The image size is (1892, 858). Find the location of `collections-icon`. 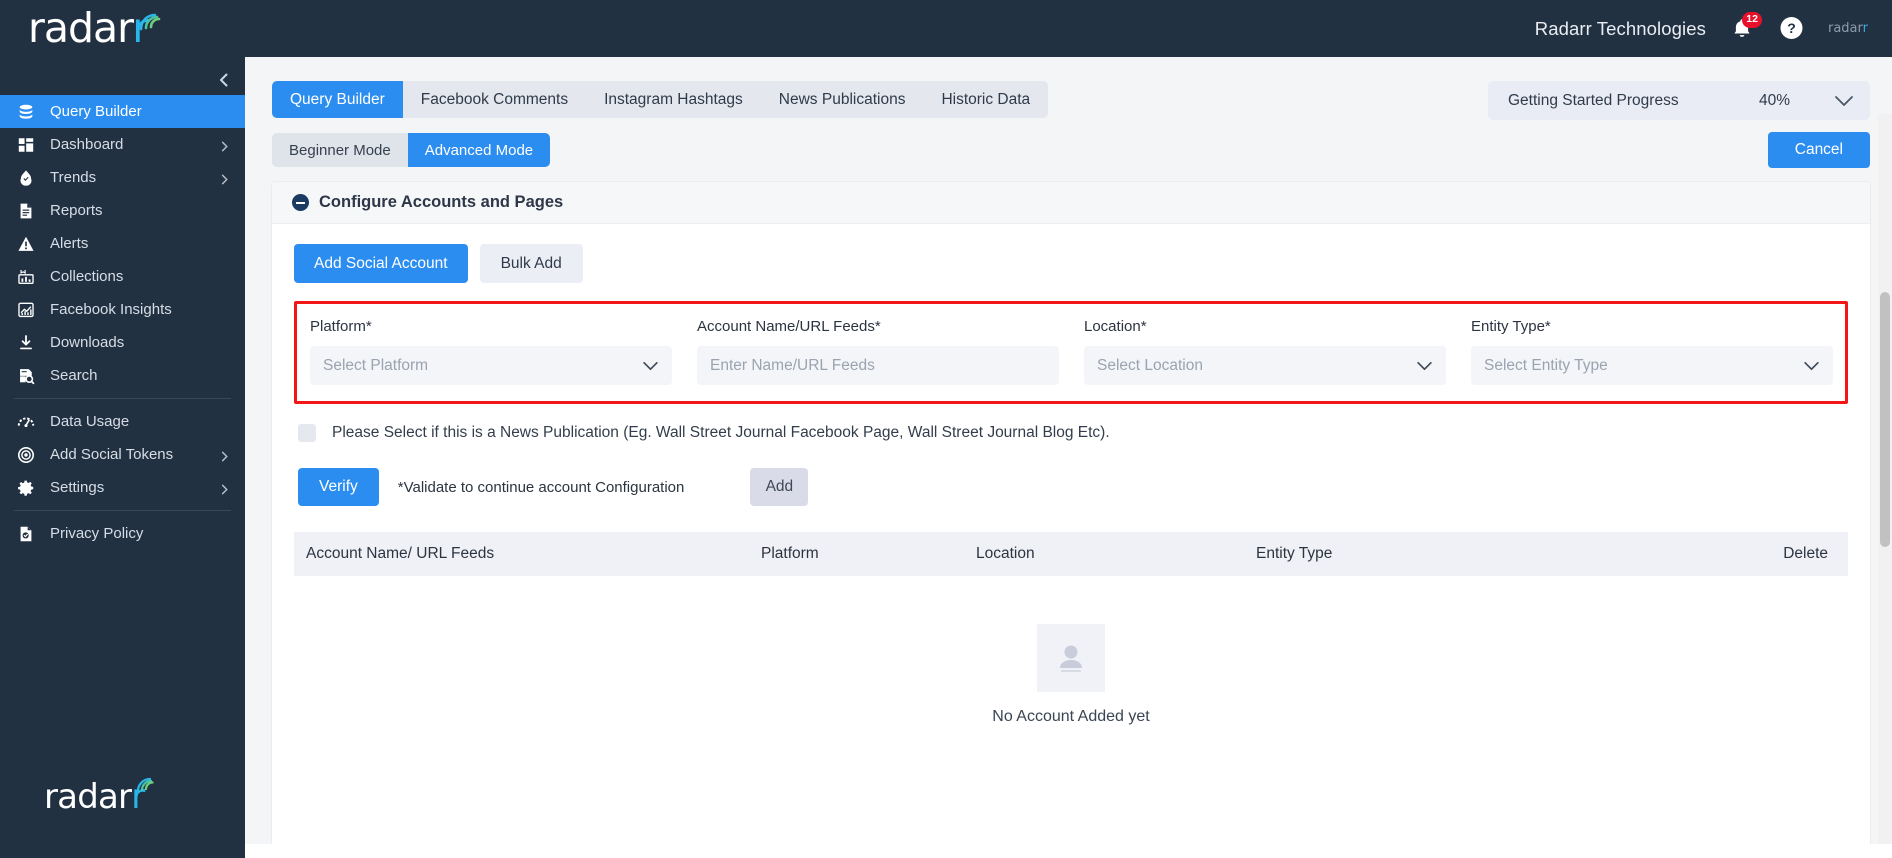

collections-icon is located at coordinates (26, 277).